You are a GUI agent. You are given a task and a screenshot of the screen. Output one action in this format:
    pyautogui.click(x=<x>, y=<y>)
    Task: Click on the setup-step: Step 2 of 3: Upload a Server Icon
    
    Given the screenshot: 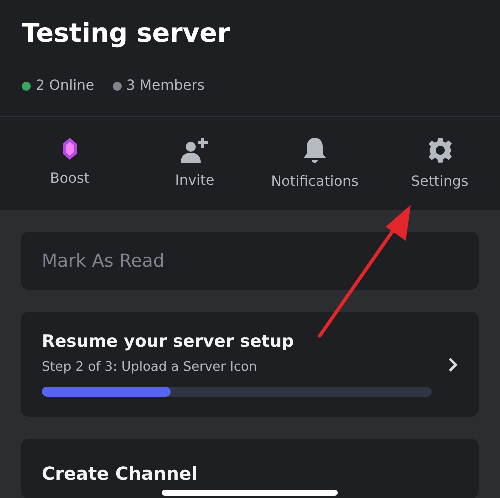 What is the action you would take?
    pyautogui.click(x=237, y=367)
    